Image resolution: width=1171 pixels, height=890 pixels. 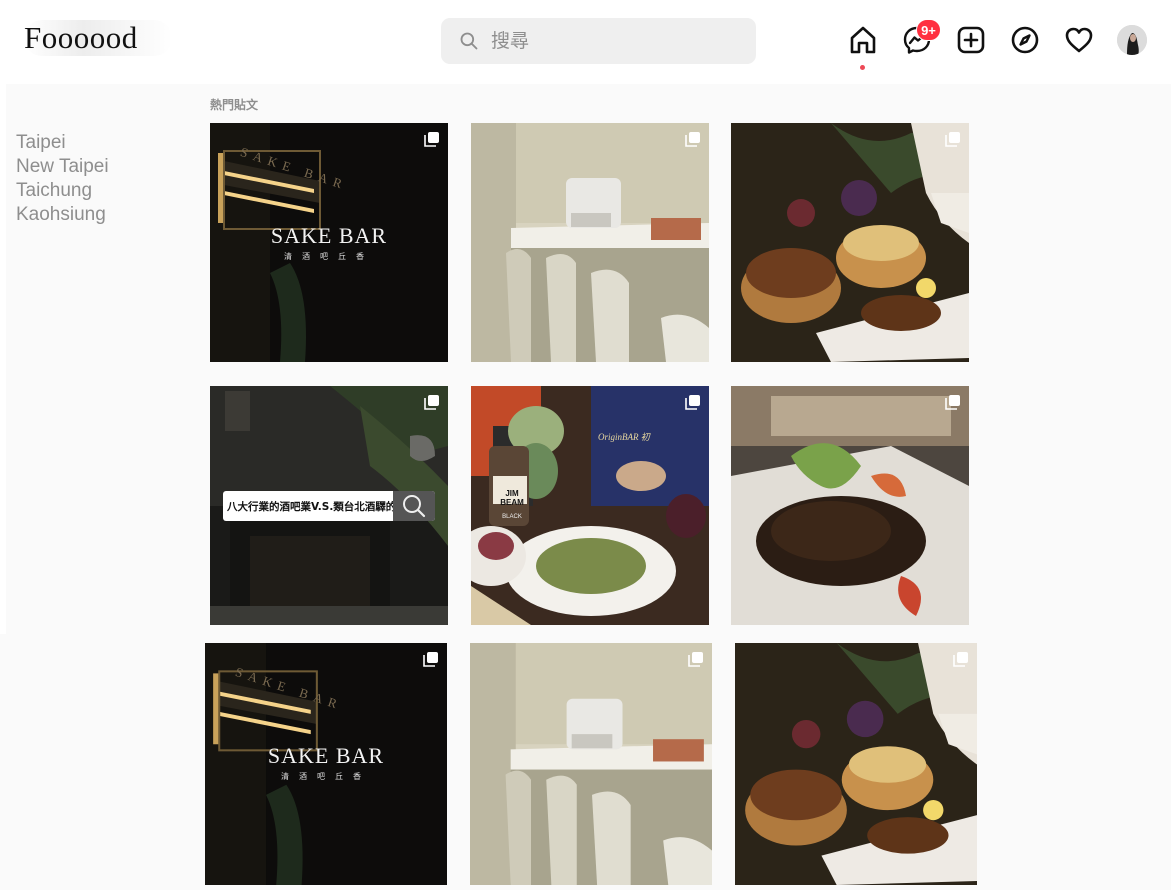 What do you see at coordinates (512, 517) in the screenshot?
I see `bottle-sublabel: BLACK` at bounding box center [512, 517].